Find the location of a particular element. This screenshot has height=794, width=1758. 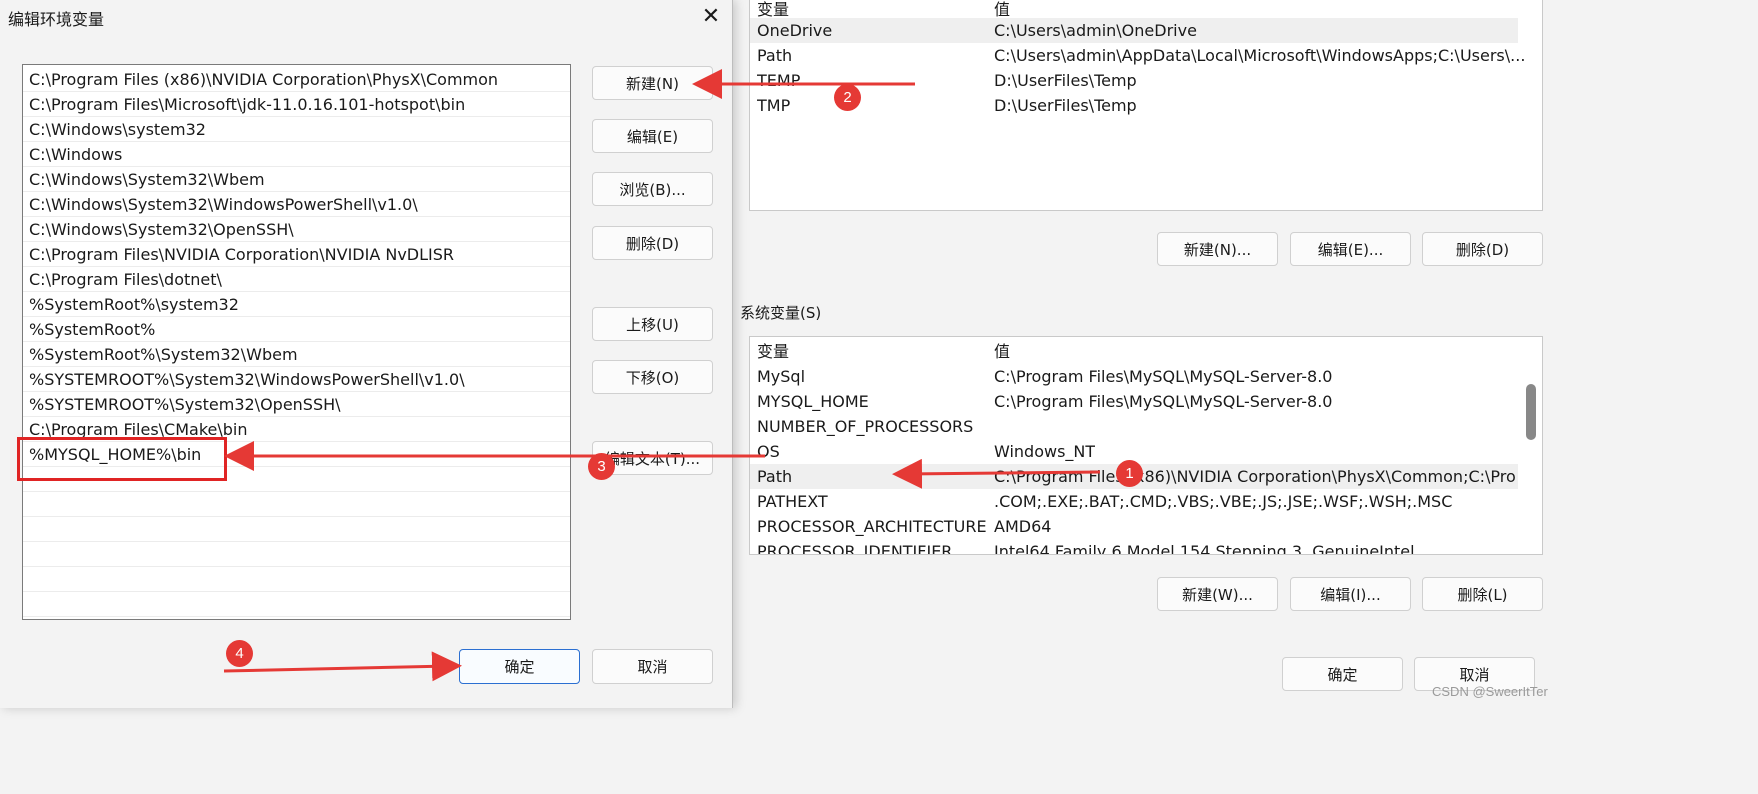

path-entry: C:\Windows is located at coordinates (296, 154).